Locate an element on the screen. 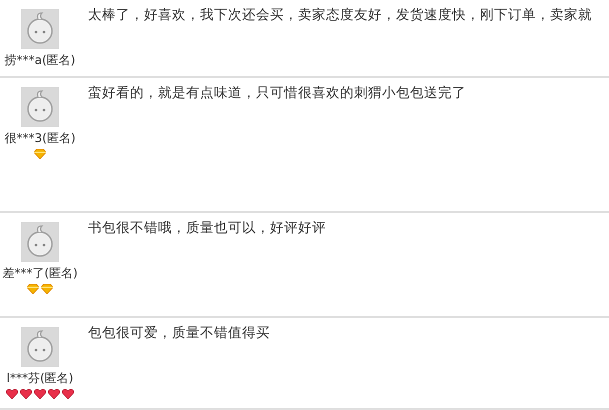 The height and width of the screenshot is (410, 609). review-text: 蛮好看的，就是有点味道，只可惜很喜欢的刺猬小包包送完了 is located at coordinates (276, 93).